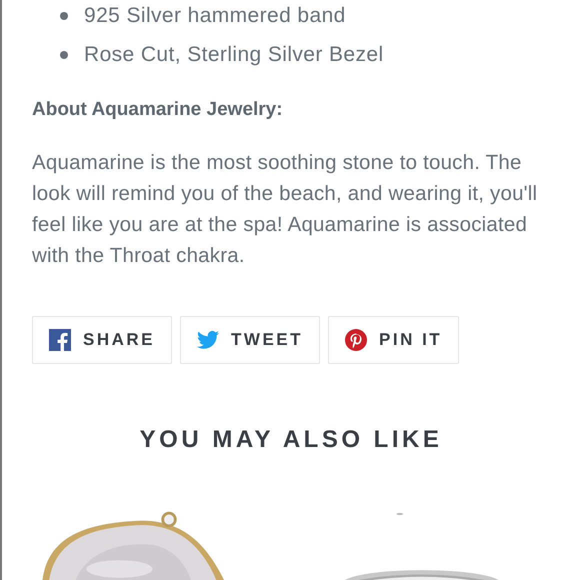 This screenshot has height=580, width=580. Describe the element at coordinates (394, 340) in the screenshot. I see `share-button: PIN IT` at that location.